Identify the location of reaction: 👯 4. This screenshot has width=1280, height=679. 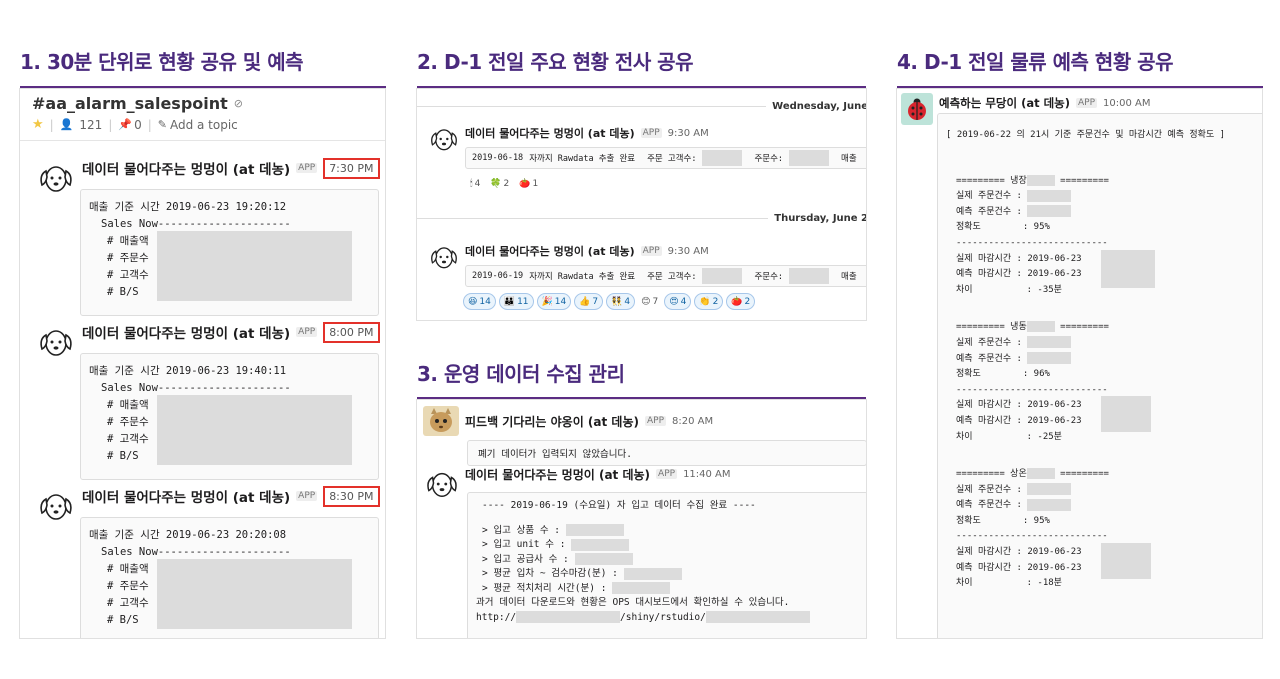
(621, 301).